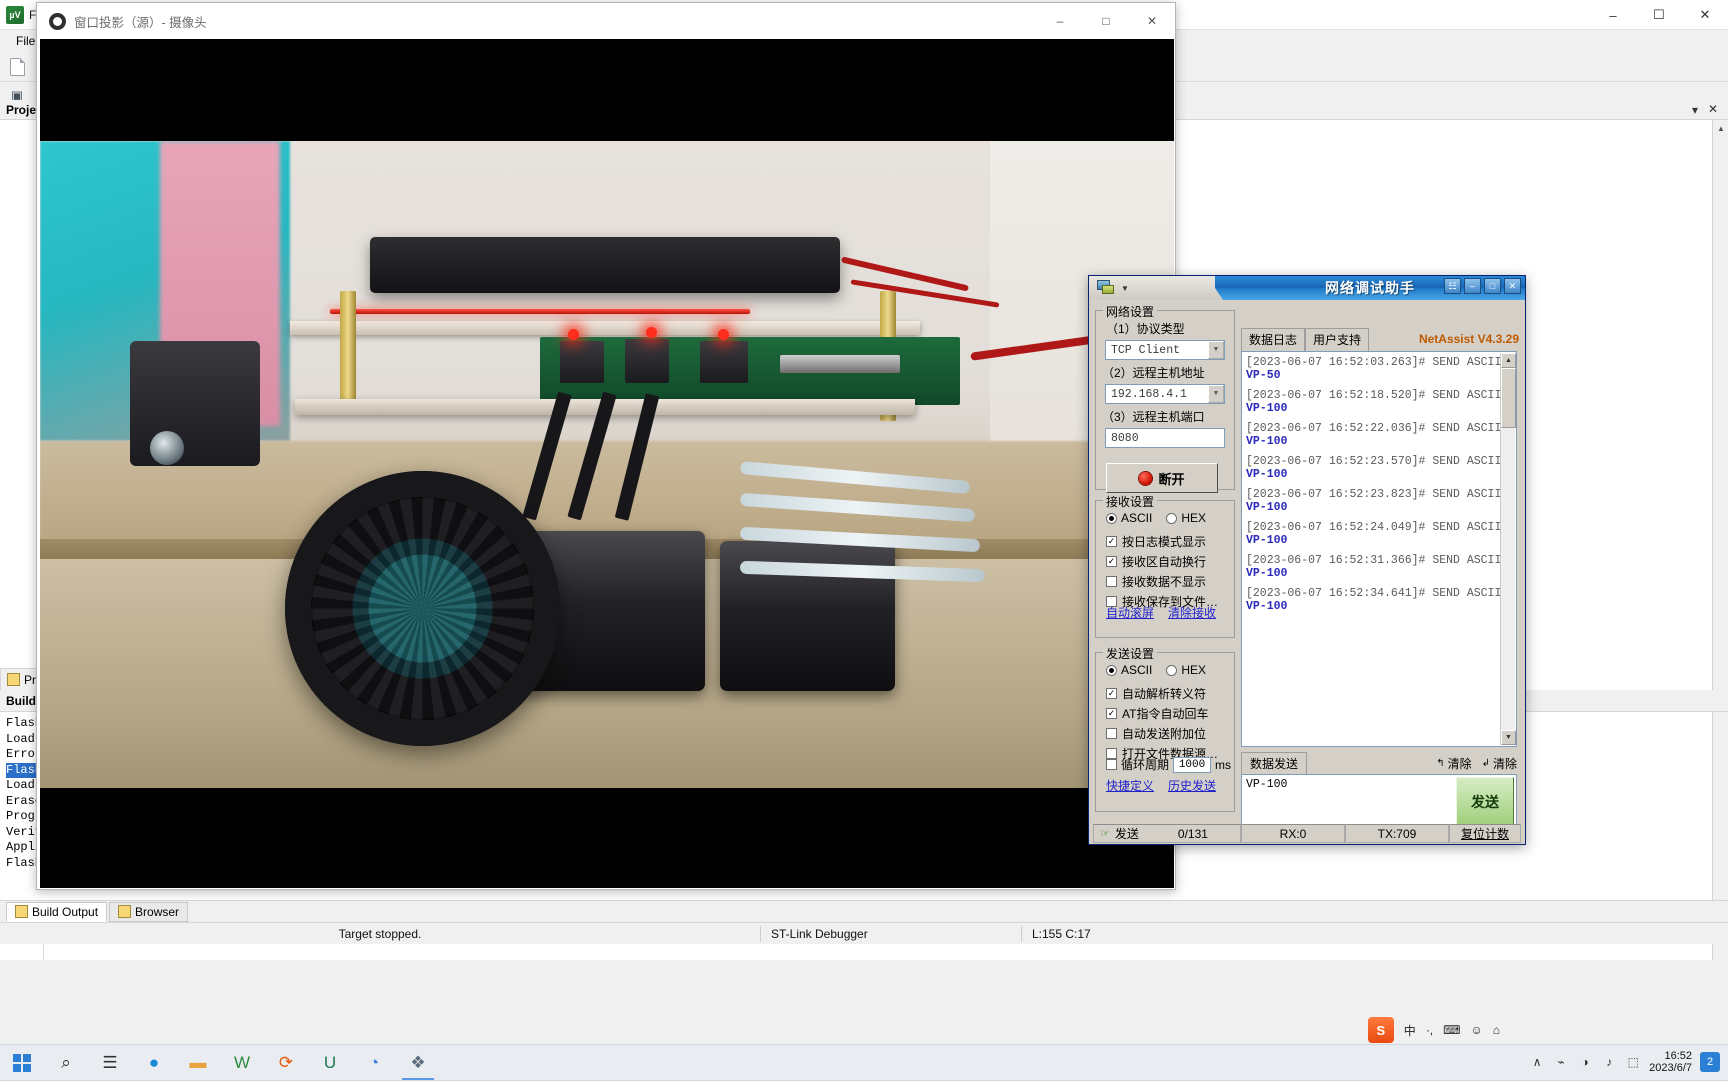 Image resolution: width=1728 pixels, height=1081 pixels. I want to click on reset-counter-button: 复位计数, so click(1485, 833).